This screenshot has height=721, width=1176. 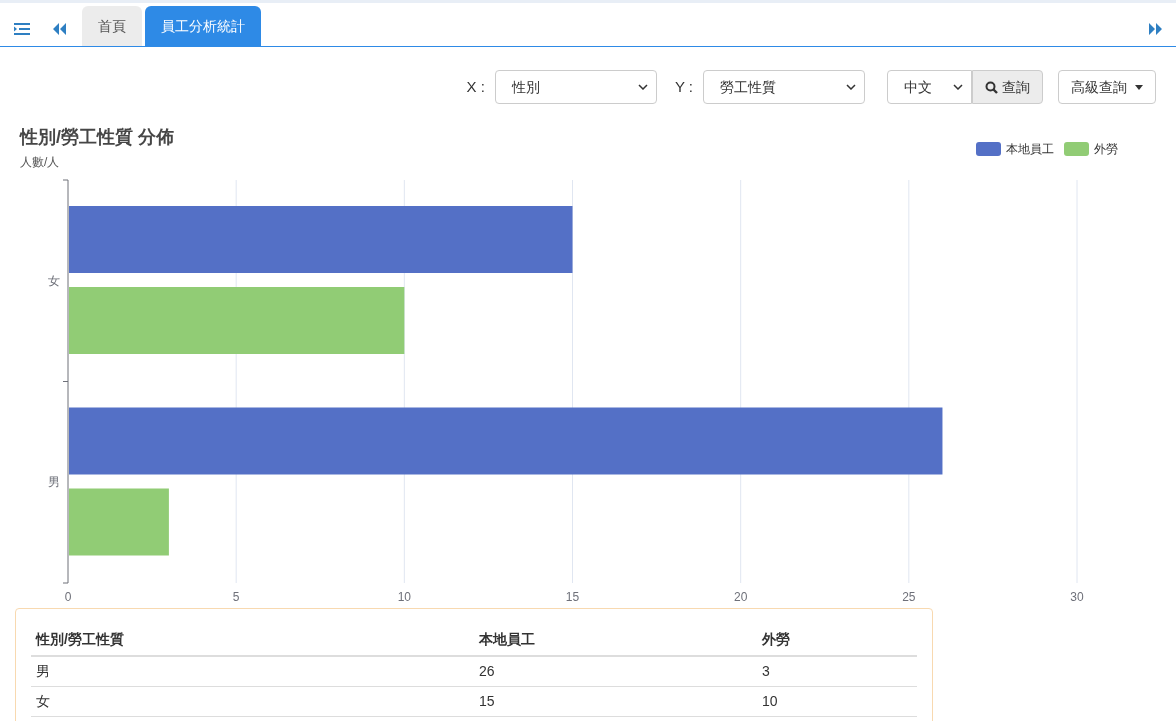 What do you see at coordinates (837, 640) in the screenshot?
I see `column-header: 外勞` at bounding box center [837, 640].